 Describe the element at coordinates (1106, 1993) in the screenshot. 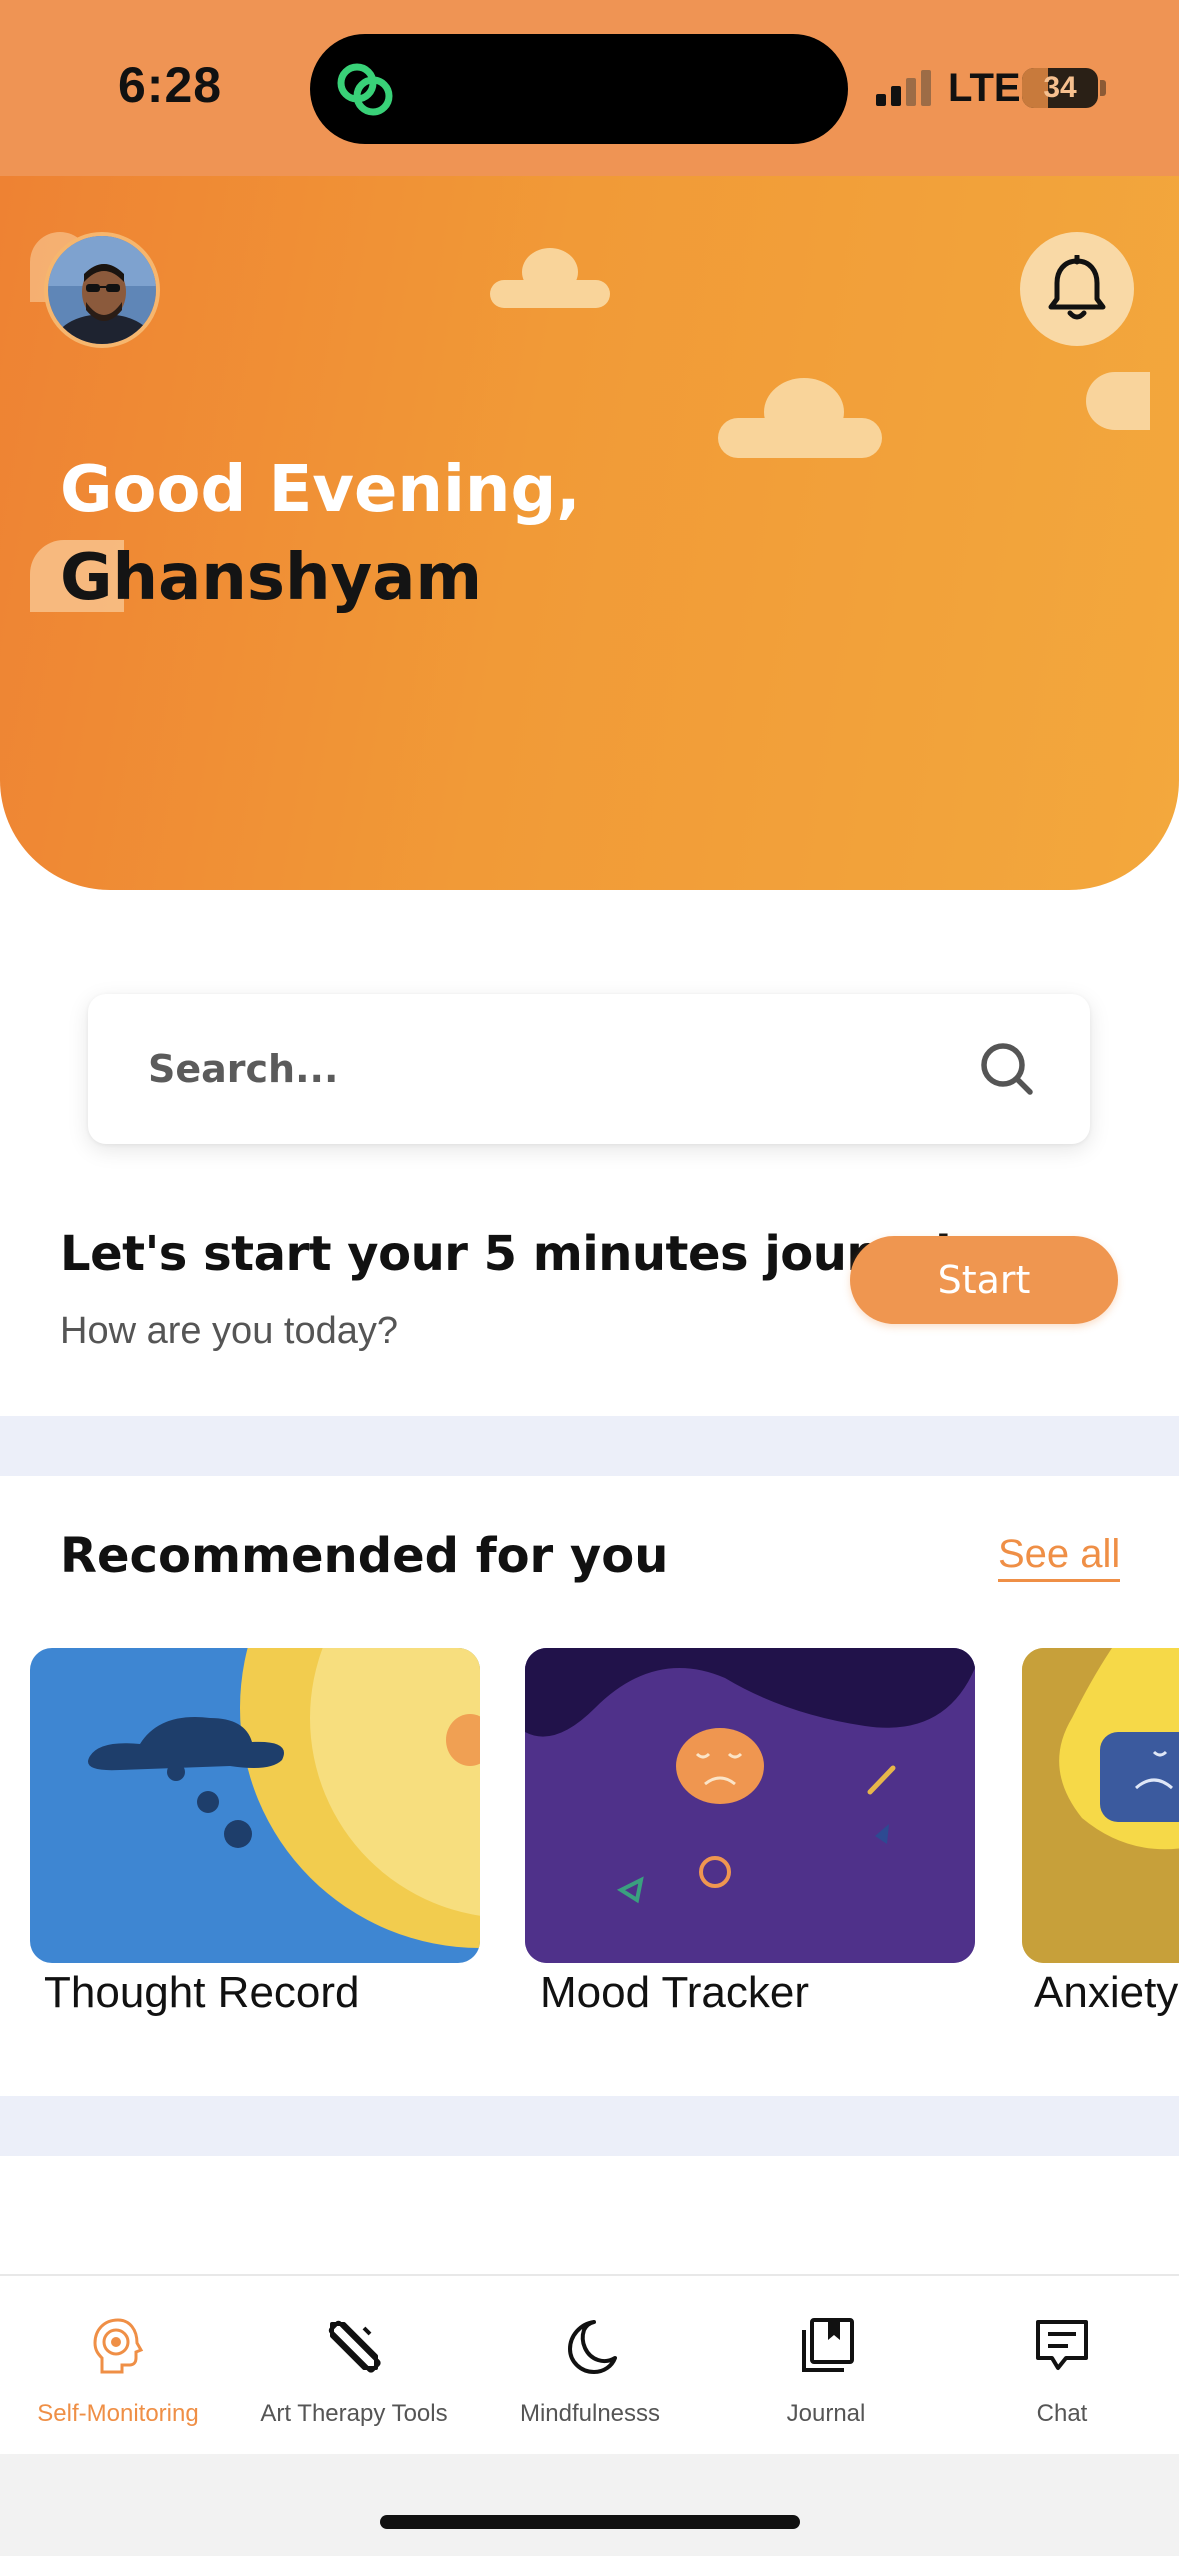

I see `card-title: Anxiety` at that location.